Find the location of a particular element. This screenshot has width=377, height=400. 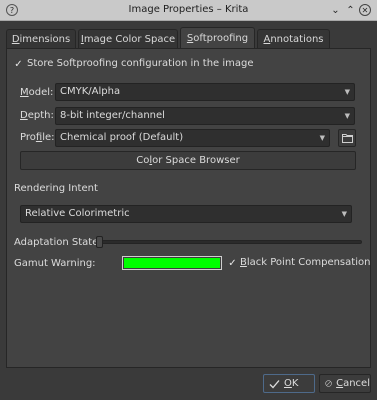

adaptation-state-slider is located at coordinates (229, 242).